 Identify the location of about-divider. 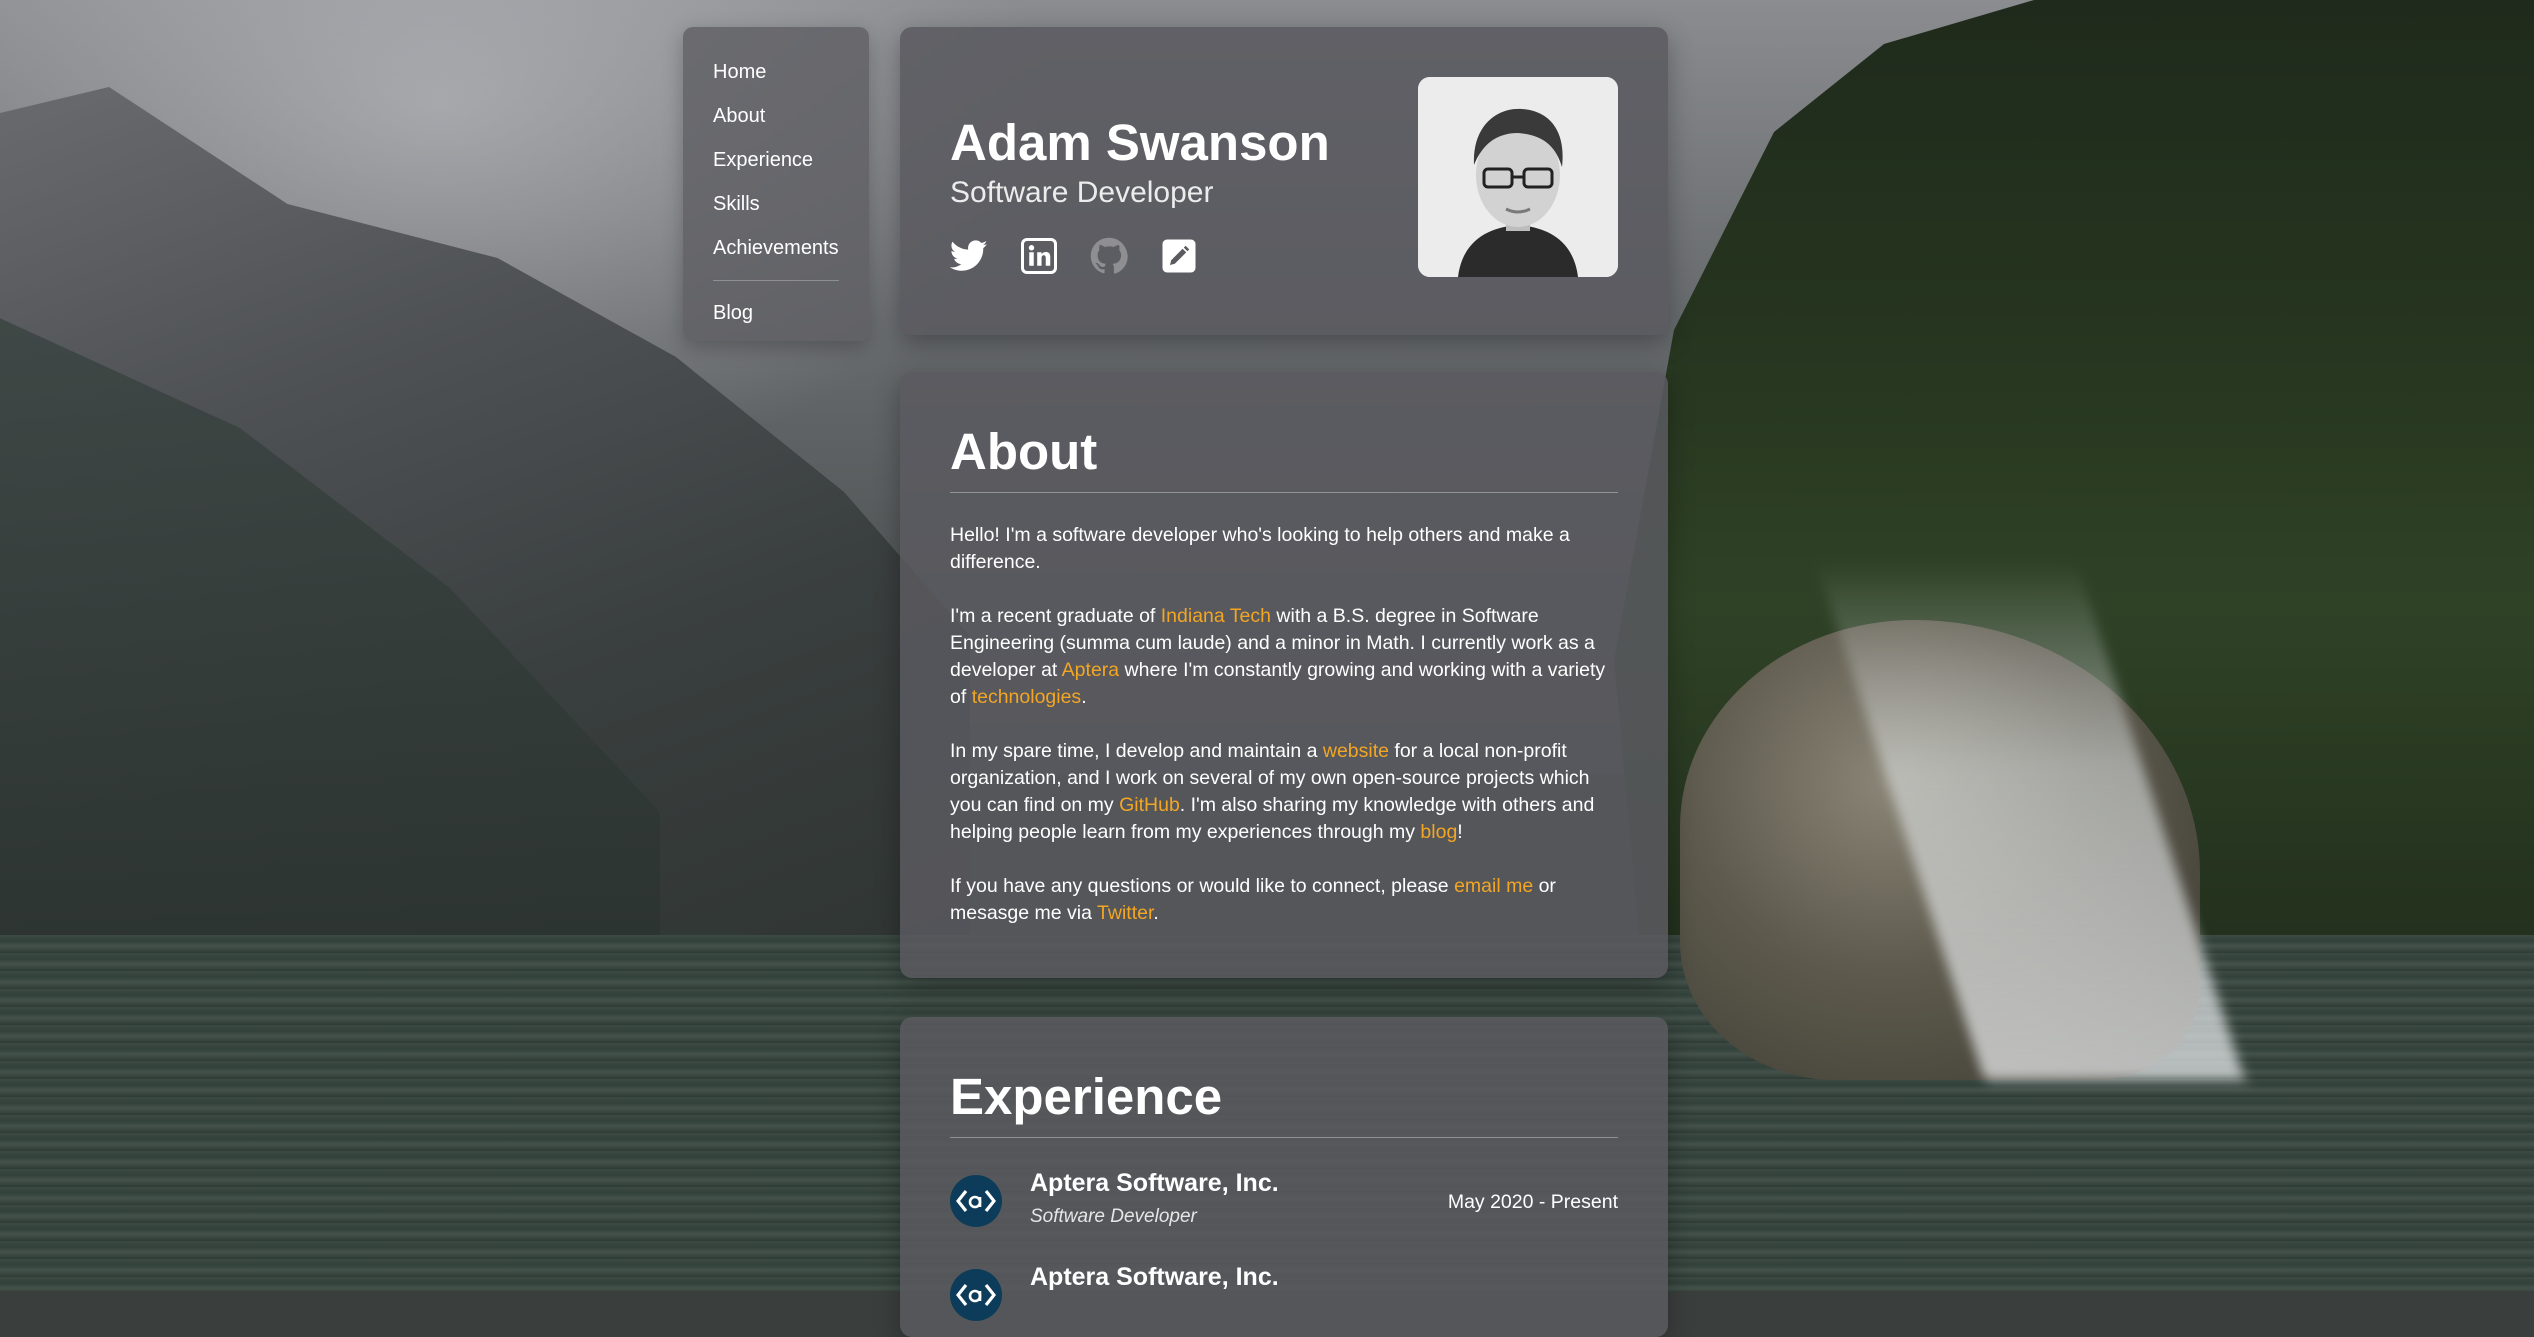
(1284, 492).